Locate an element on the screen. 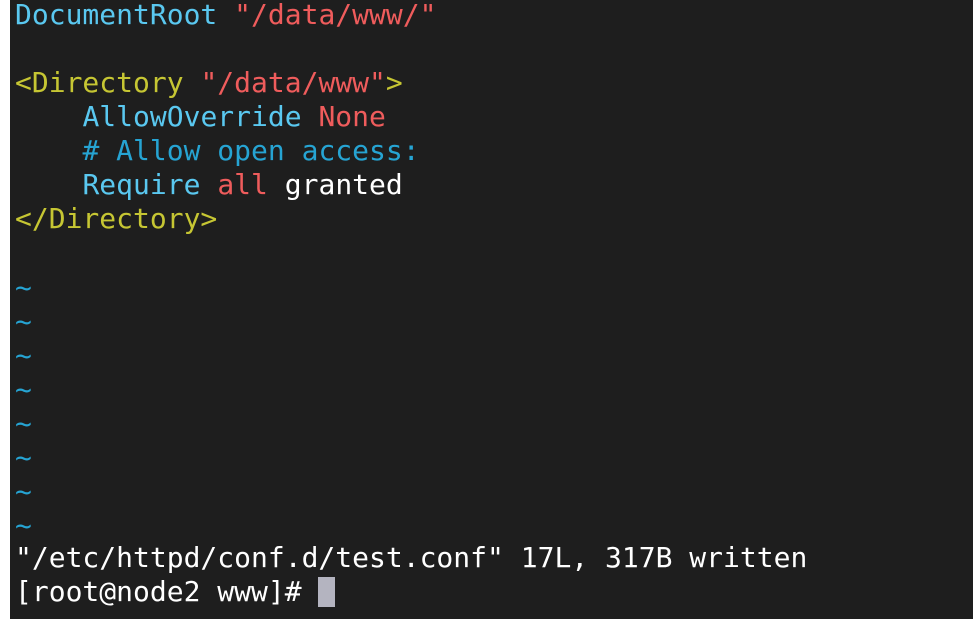 The width and height of the screenshot is (973, 619). config-line-directory-close: </Directory> is located at coordinates (116, 219).